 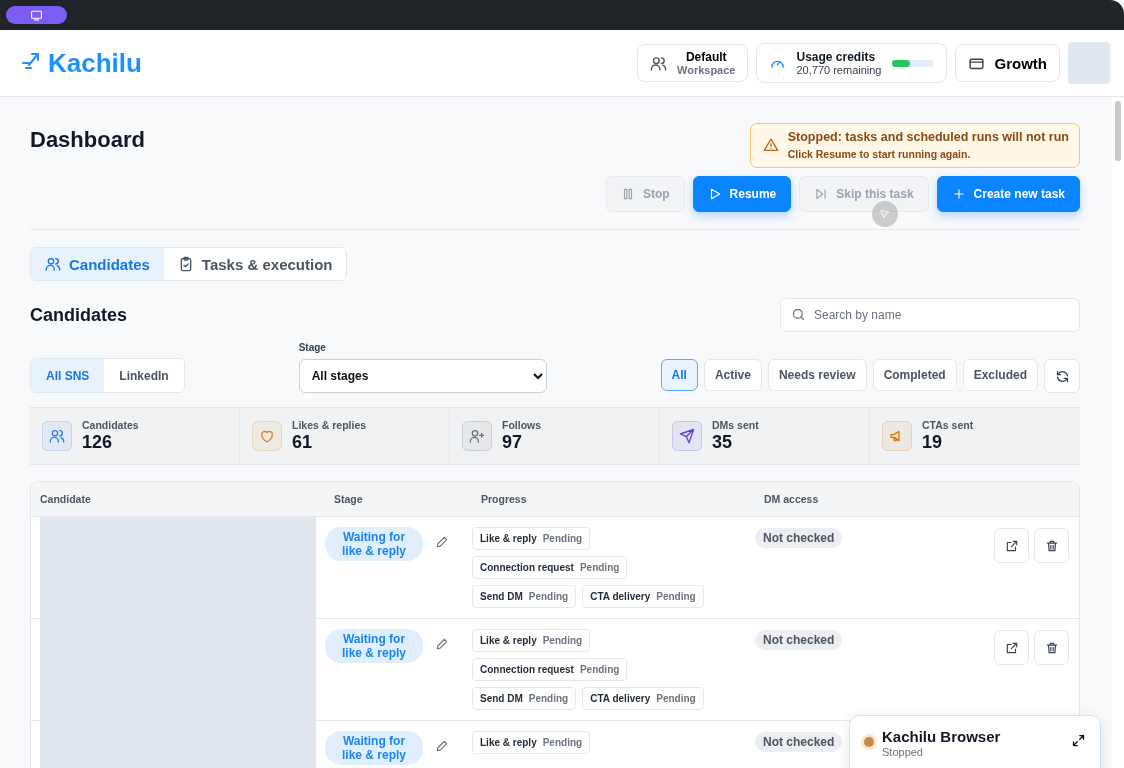 I want to click on widget-status: Stopped, so click(x=903, y=752).